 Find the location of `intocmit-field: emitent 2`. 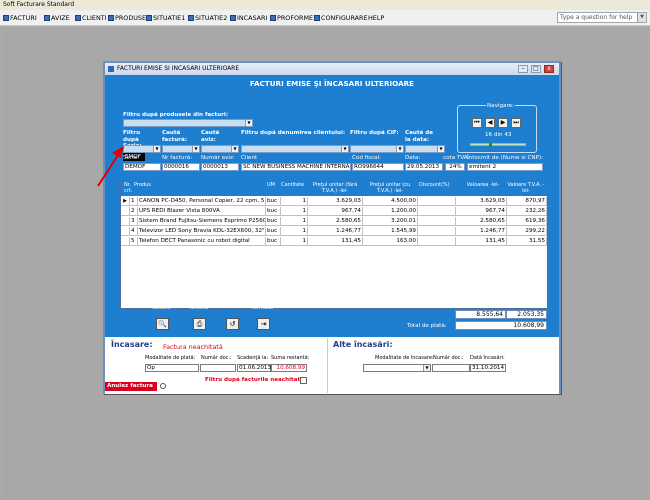

intocmit-field: emitent 2 is located at coordinates (505, 167).